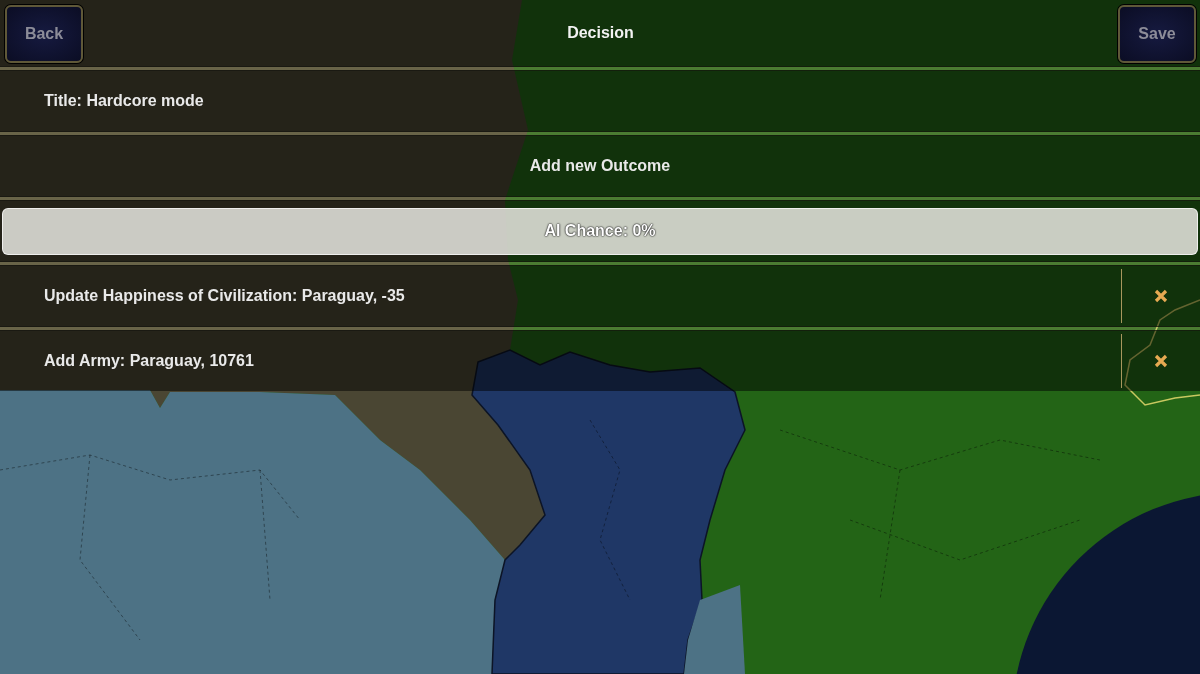  What do you see at coordinates (1157, 34) in the screenshot?
I see `save-button: Save` at bounding box center [1157, 34].